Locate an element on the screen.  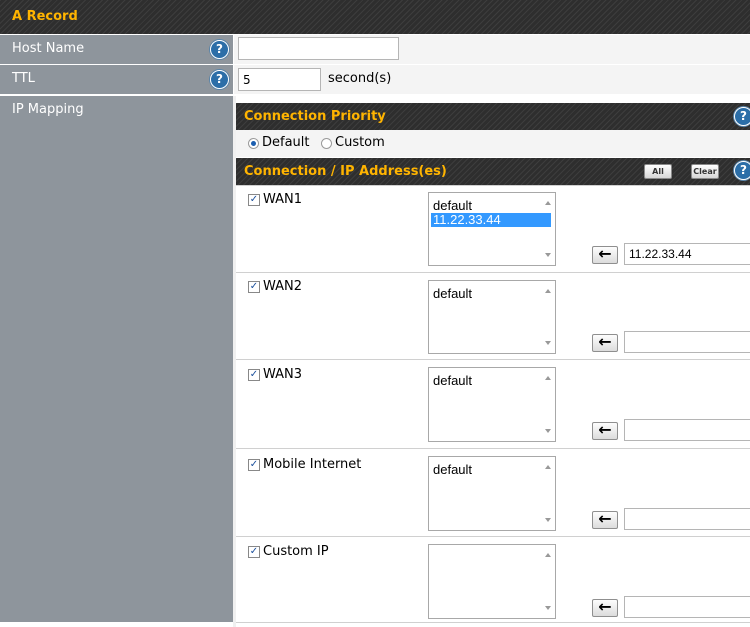
host-name-label: Host Name is located at coordinates (48, 48).